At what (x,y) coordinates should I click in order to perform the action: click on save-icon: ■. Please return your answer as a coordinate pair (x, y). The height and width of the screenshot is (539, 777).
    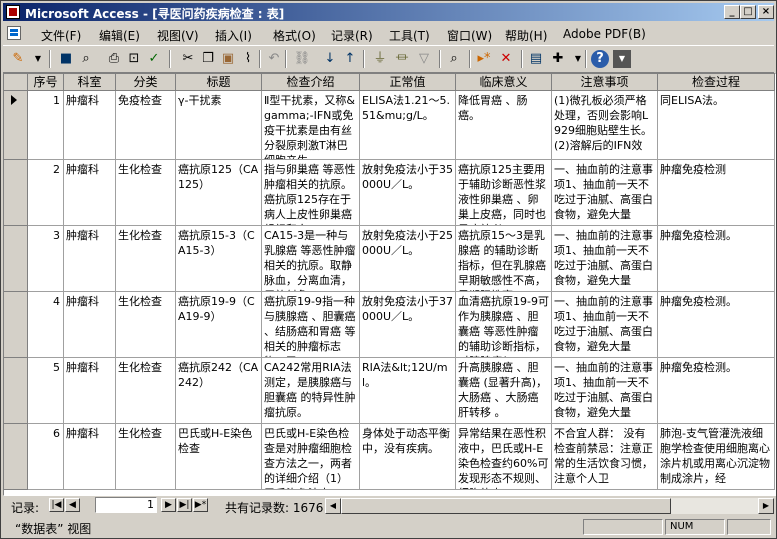
    Looking at the image, I should click on (66, 59).